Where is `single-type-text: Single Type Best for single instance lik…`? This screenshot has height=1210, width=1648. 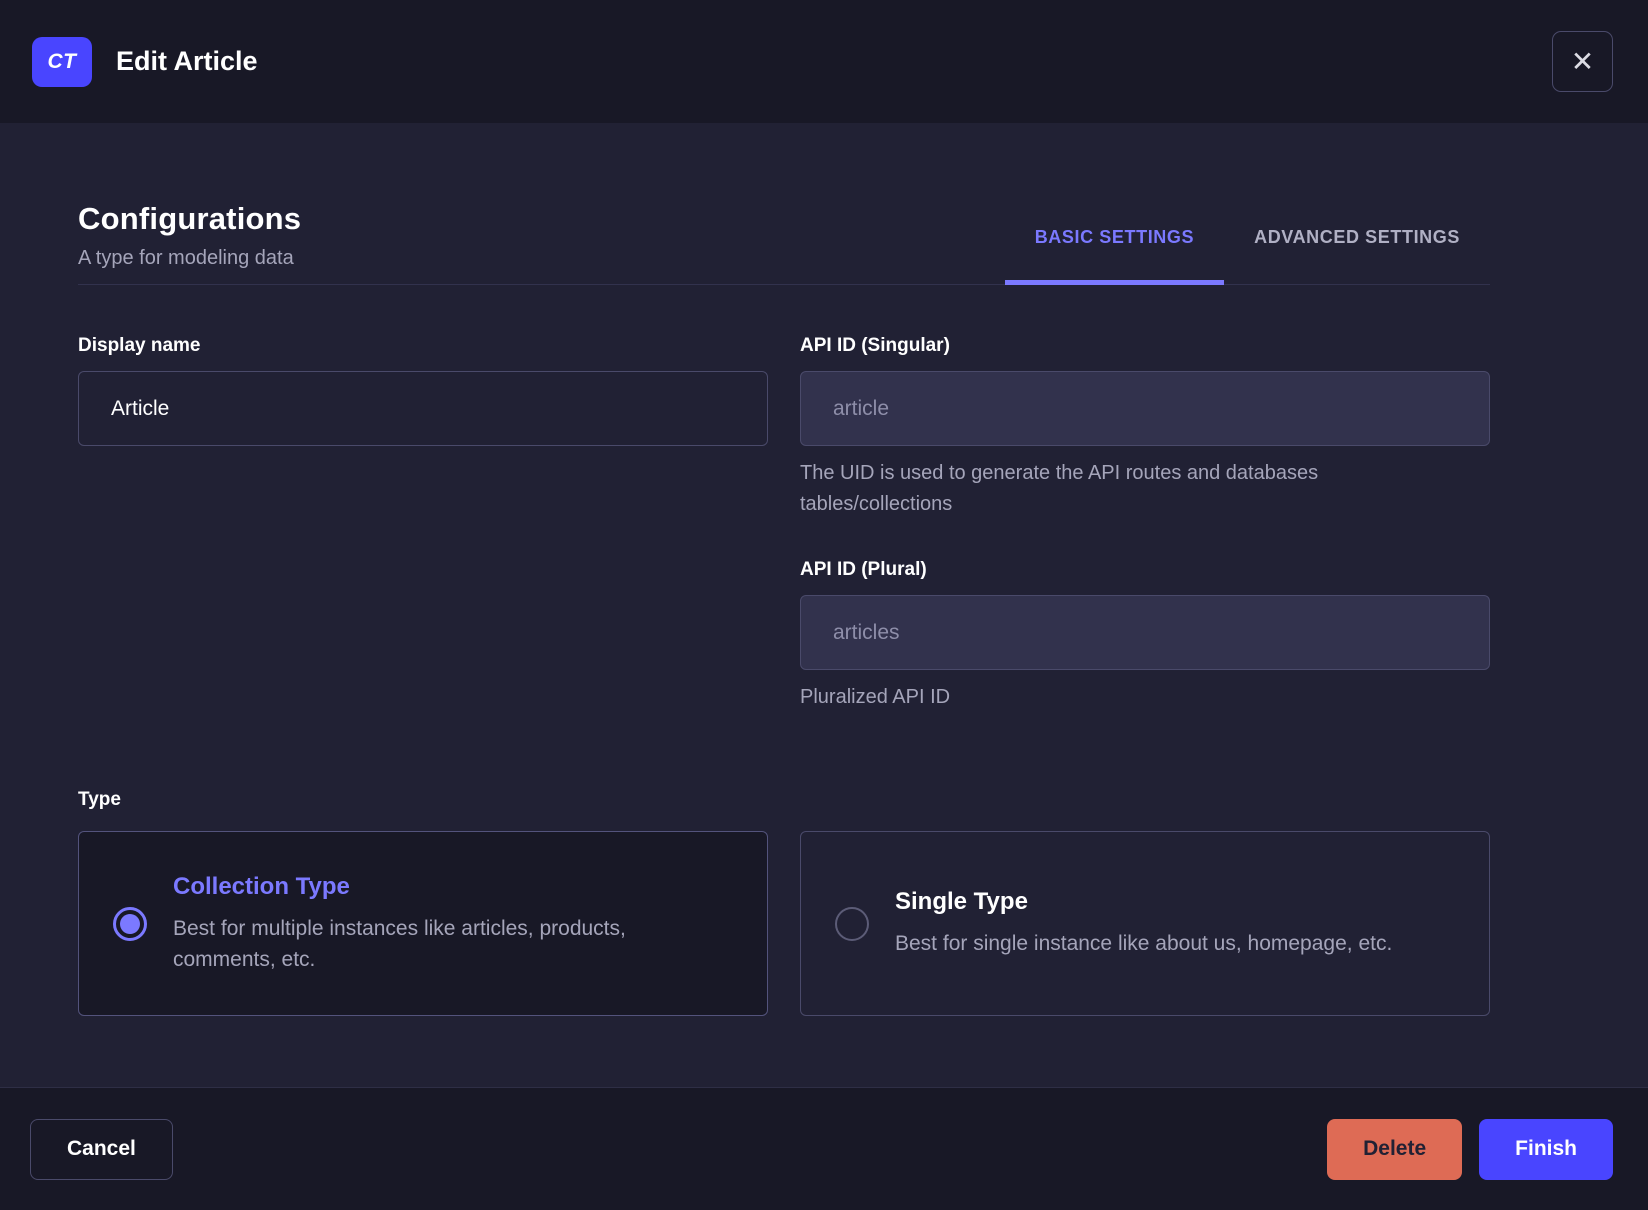
single-type-text: Single Type Best for single instance lik… is located at coordinates (1143, 923).